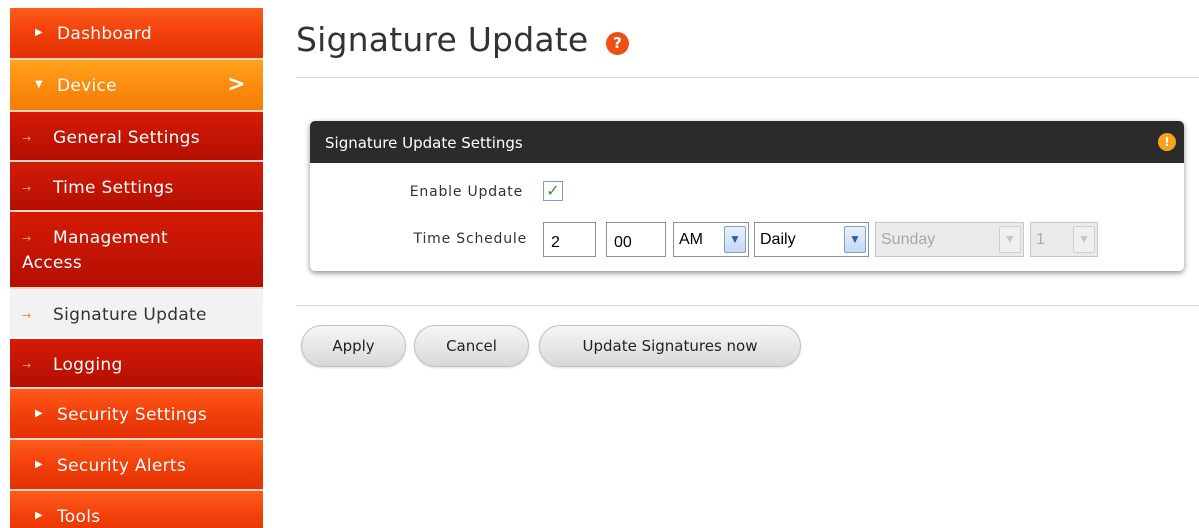  I want to click on triangle-down-icon: ▼, so click(39, 84).